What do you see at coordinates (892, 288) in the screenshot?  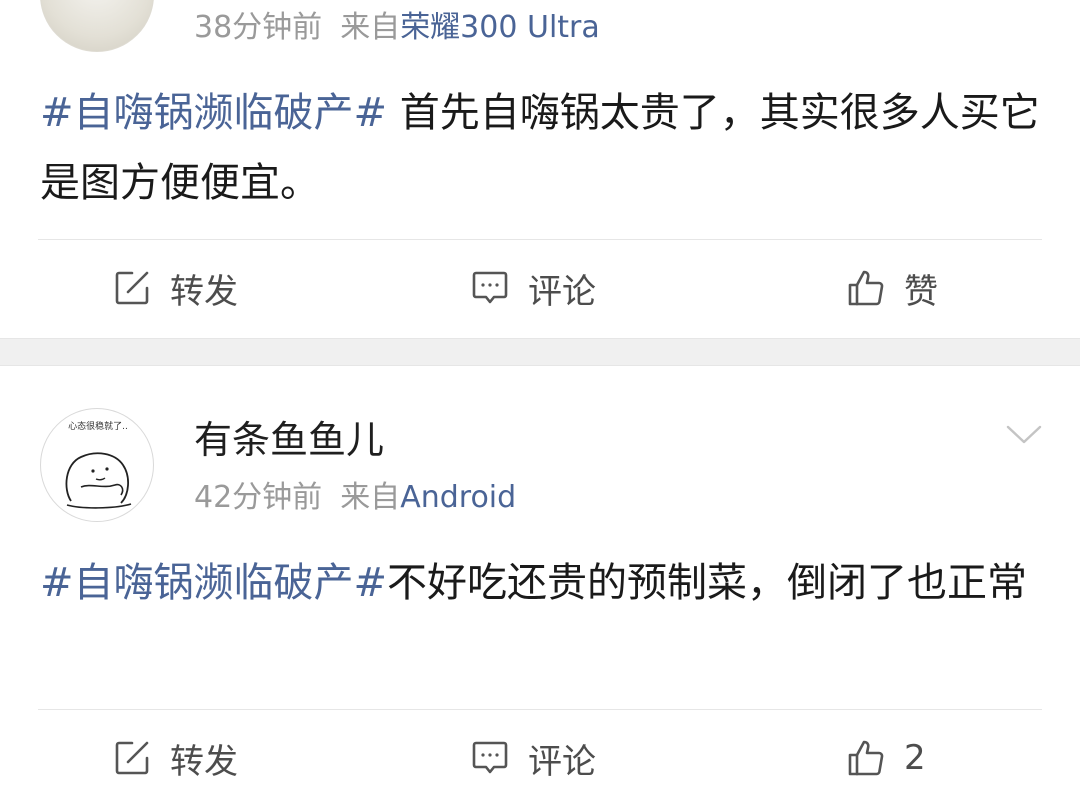 I see `like-button: 赞` at bounding box center [892, 288].